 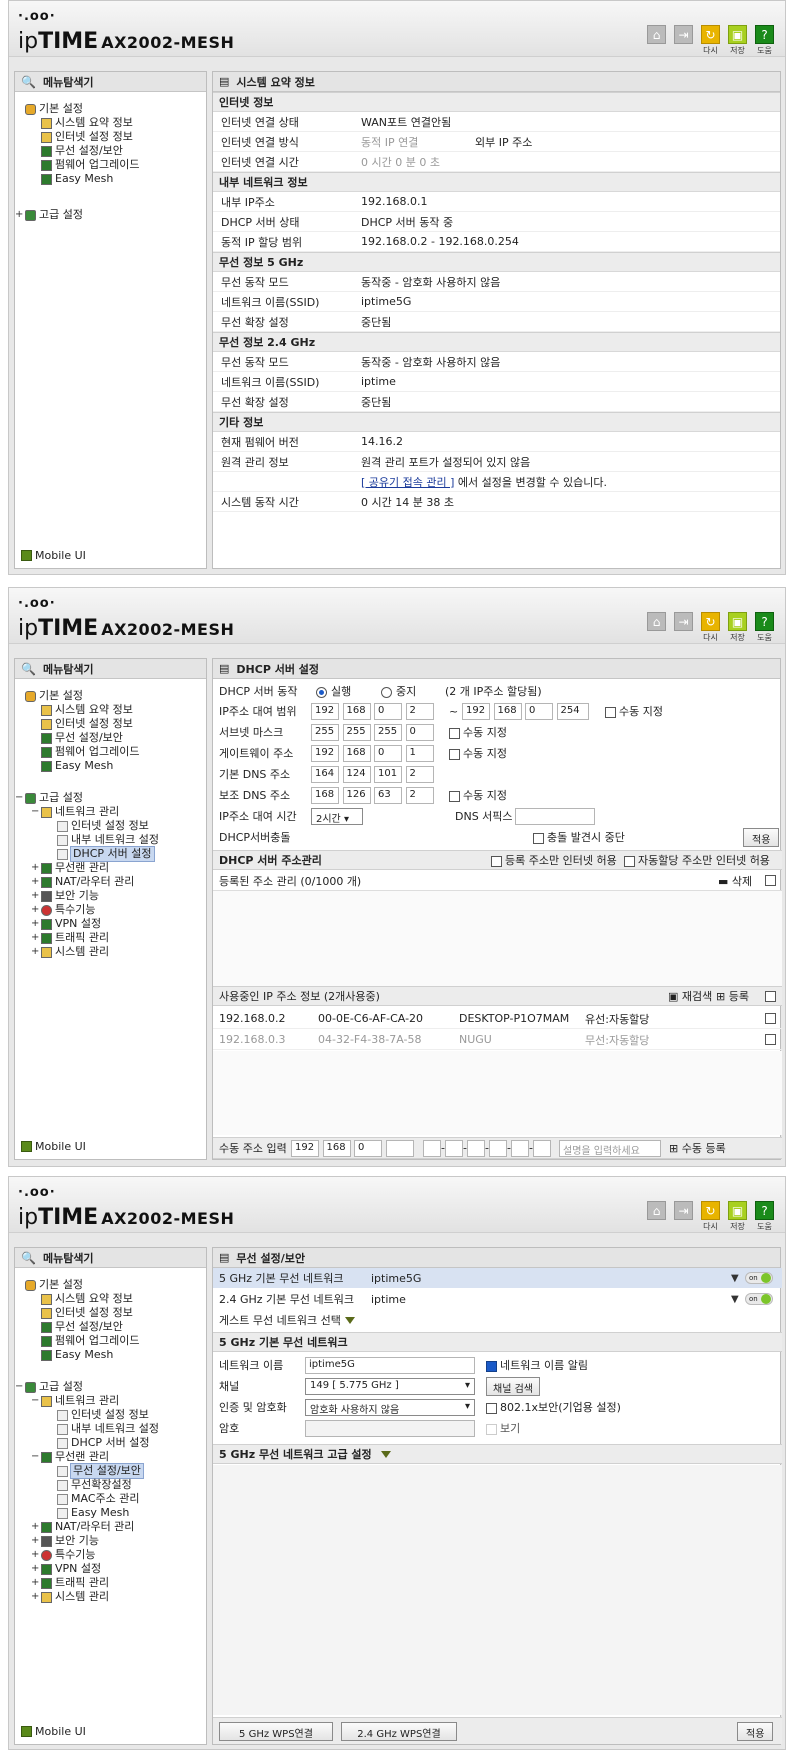 I want to click on description-input: 설명을 입력하세요, so click(x=610, y=1148).